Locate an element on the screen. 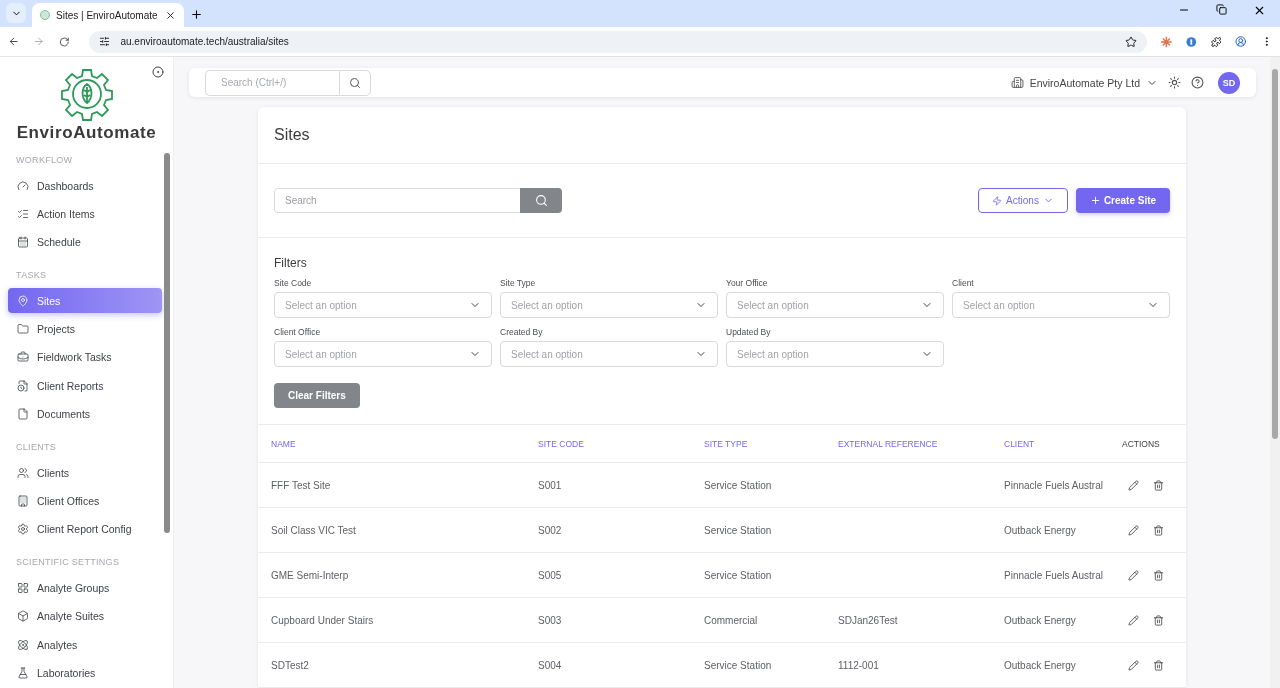 This screenshot has width=1280, height=688. nav-item: Analytes is located at coordinates (85, 645).